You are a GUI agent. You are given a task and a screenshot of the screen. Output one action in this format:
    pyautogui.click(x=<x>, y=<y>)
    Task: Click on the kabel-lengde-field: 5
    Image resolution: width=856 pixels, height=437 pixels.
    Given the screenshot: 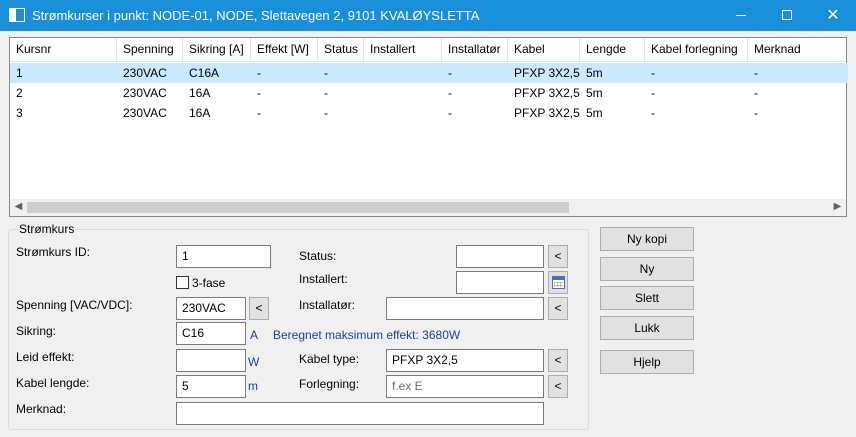 What is the action you would take?
    pyautogui.click(x=211, y=386)
    